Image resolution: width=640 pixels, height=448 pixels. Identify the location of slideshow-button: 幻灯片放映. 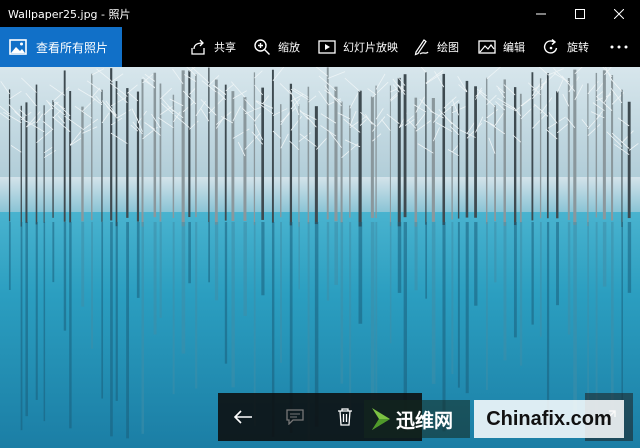
(357, 47).